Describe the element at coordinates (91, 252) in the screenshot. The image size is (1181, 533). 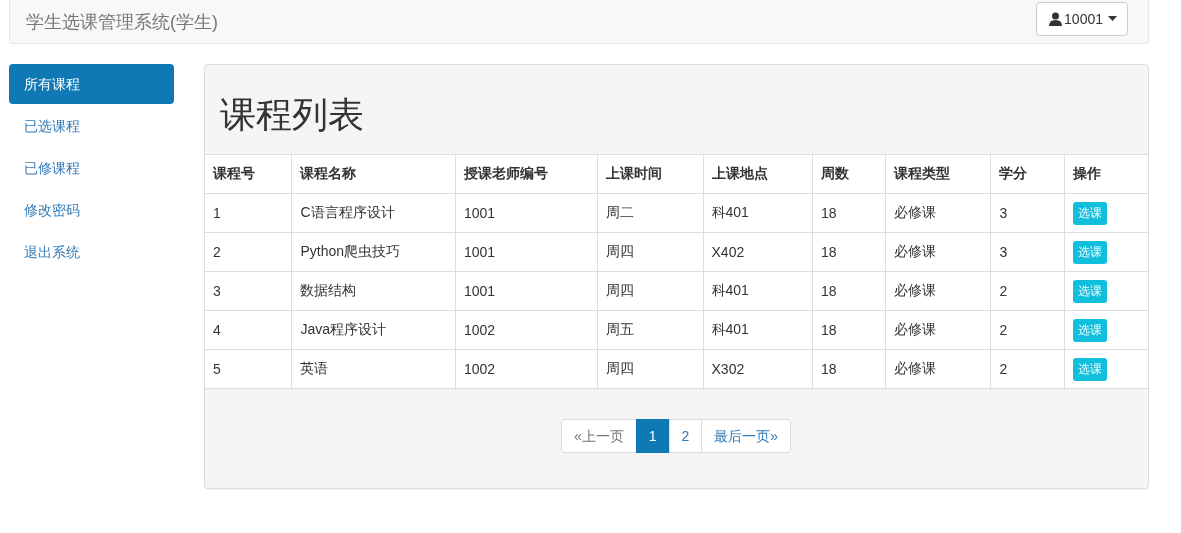
I see `sidebar-item: 退出系统` at that location.